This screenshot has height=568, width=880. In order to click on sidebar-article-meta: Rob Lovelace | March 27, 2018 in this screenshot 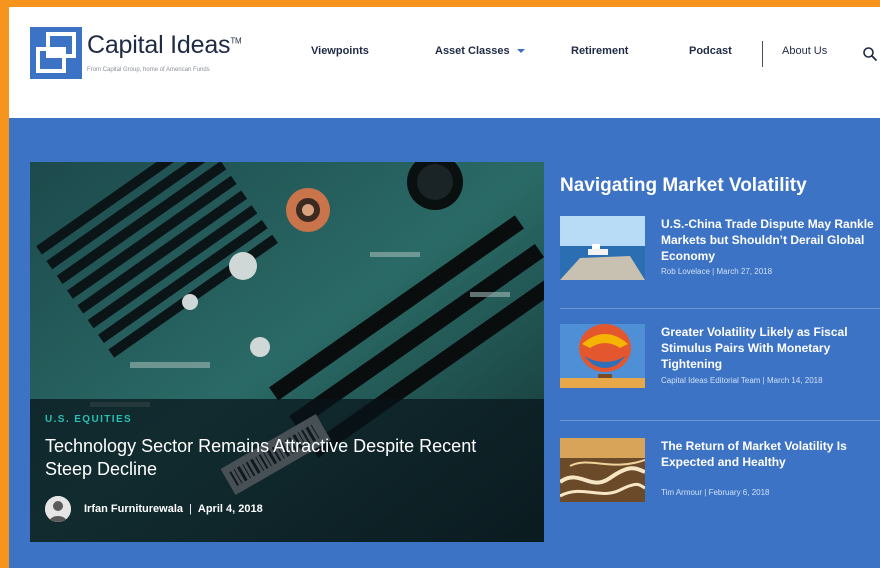, I will do `click(717, 271)`.